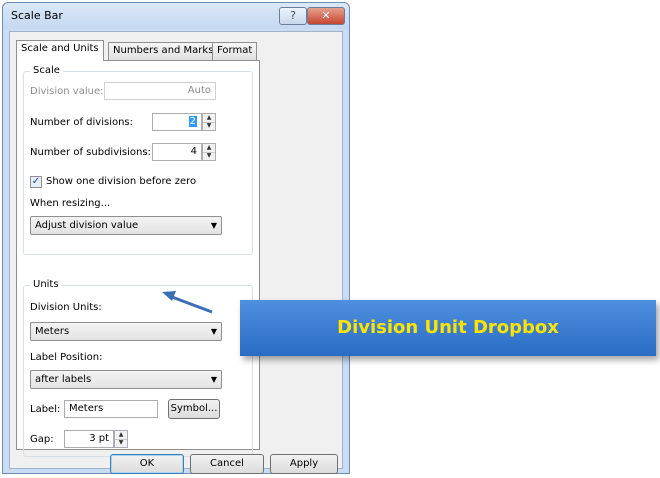  What do you see at coordinates (89, 439) in the screenshot?
I see `gap-field: 3 pt` at bounding box center [89, 439].